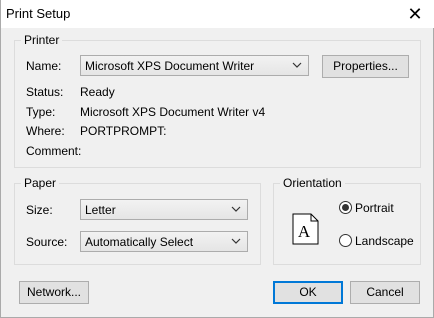 The image size is (434, 318). Describe the element at coordinates (54, 151) in the screenshot. I see `comment-label: Comment:` at that location.